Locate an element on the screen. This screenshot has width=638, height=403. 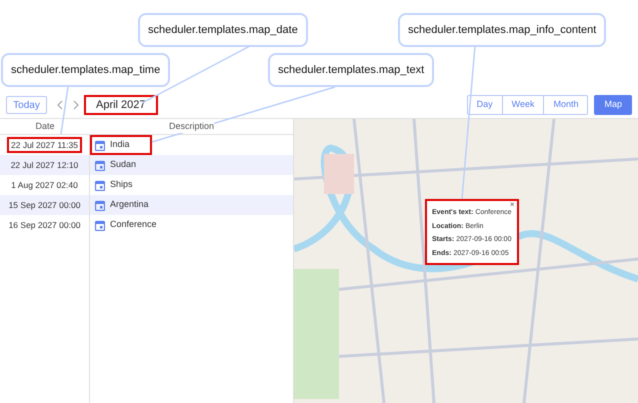
chevron-right-icon is located at coordinates (76, 105).